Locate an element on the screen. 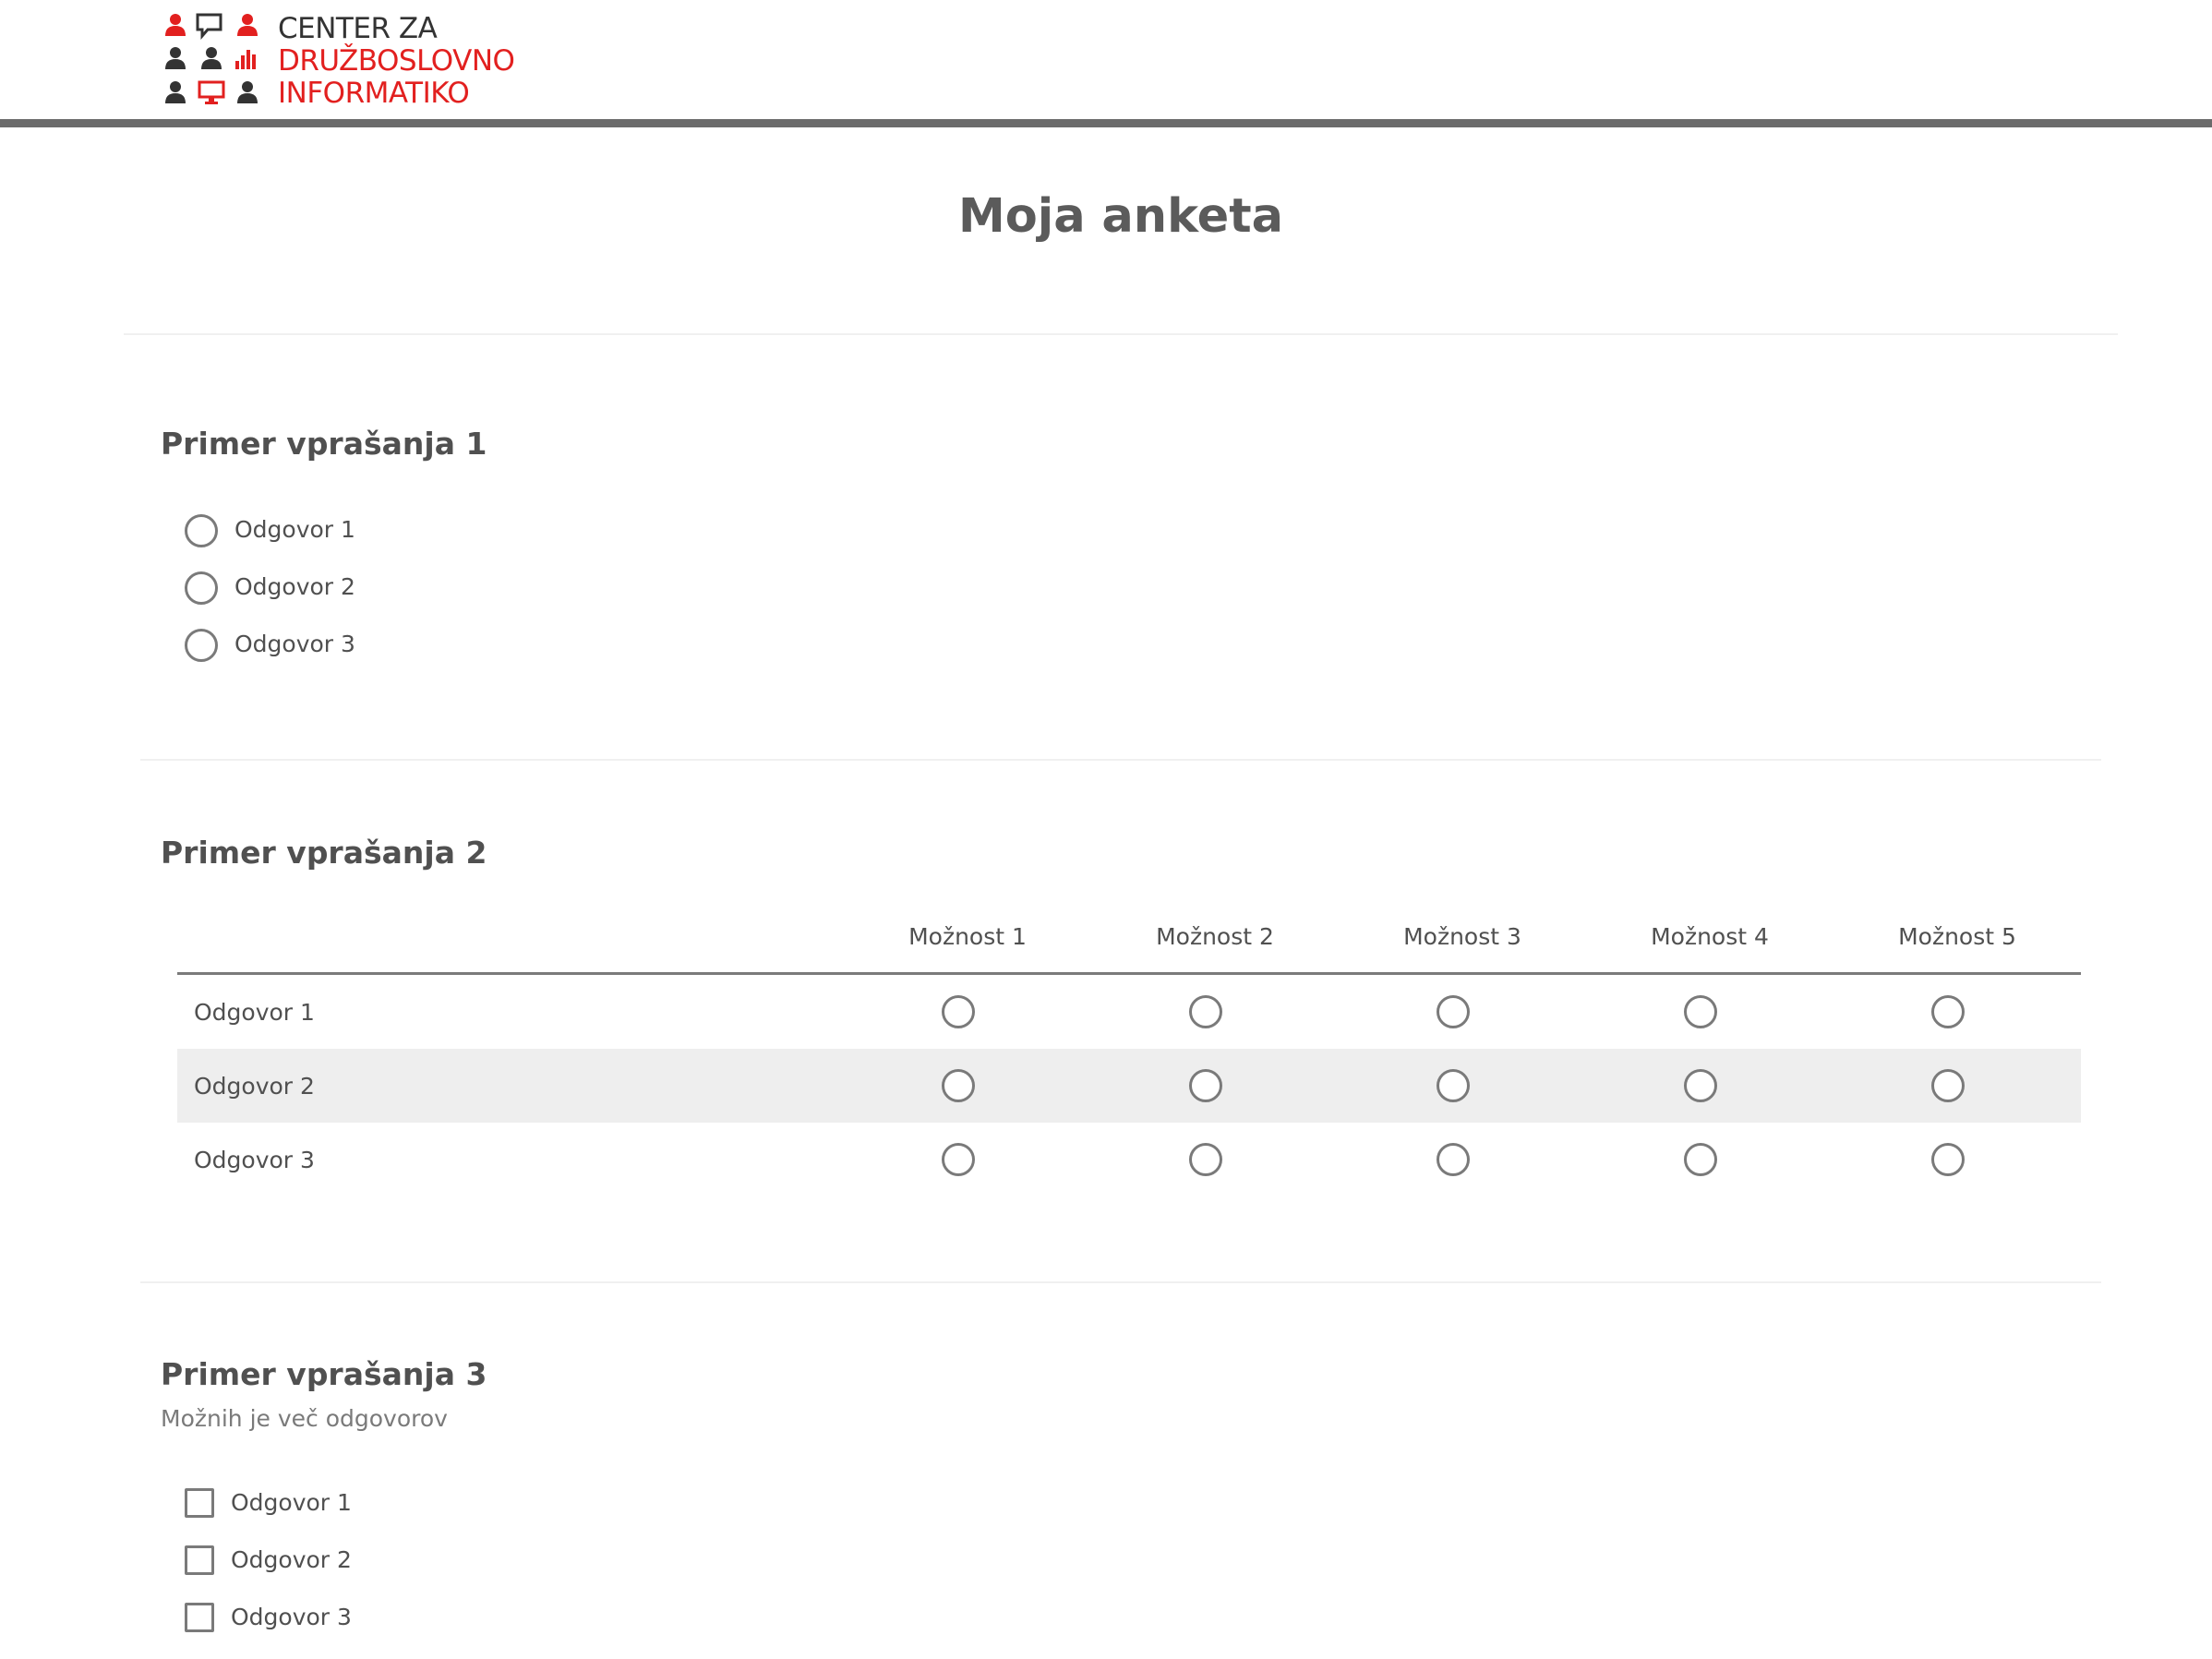 The width and height of the screenshot is (2212, 1659). question-3-note: Možnih je več odgovorov is located at coordinates (304, 1418).